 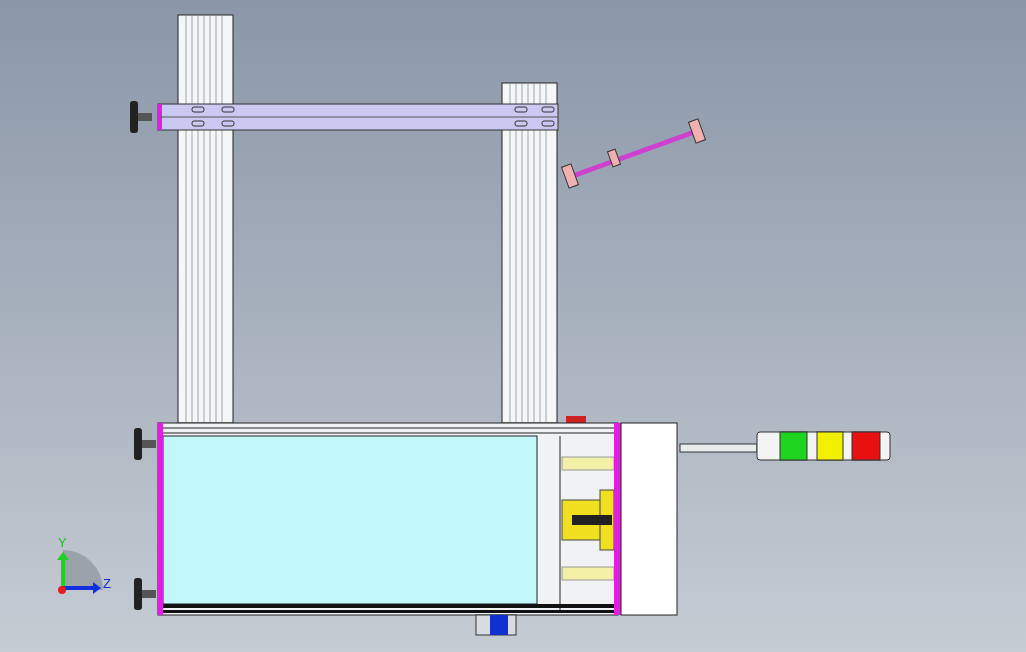 What do you see at coordinates (107, 583) in the screenshot?
I see `axis-label: Z` at bounding box center [107, 583].